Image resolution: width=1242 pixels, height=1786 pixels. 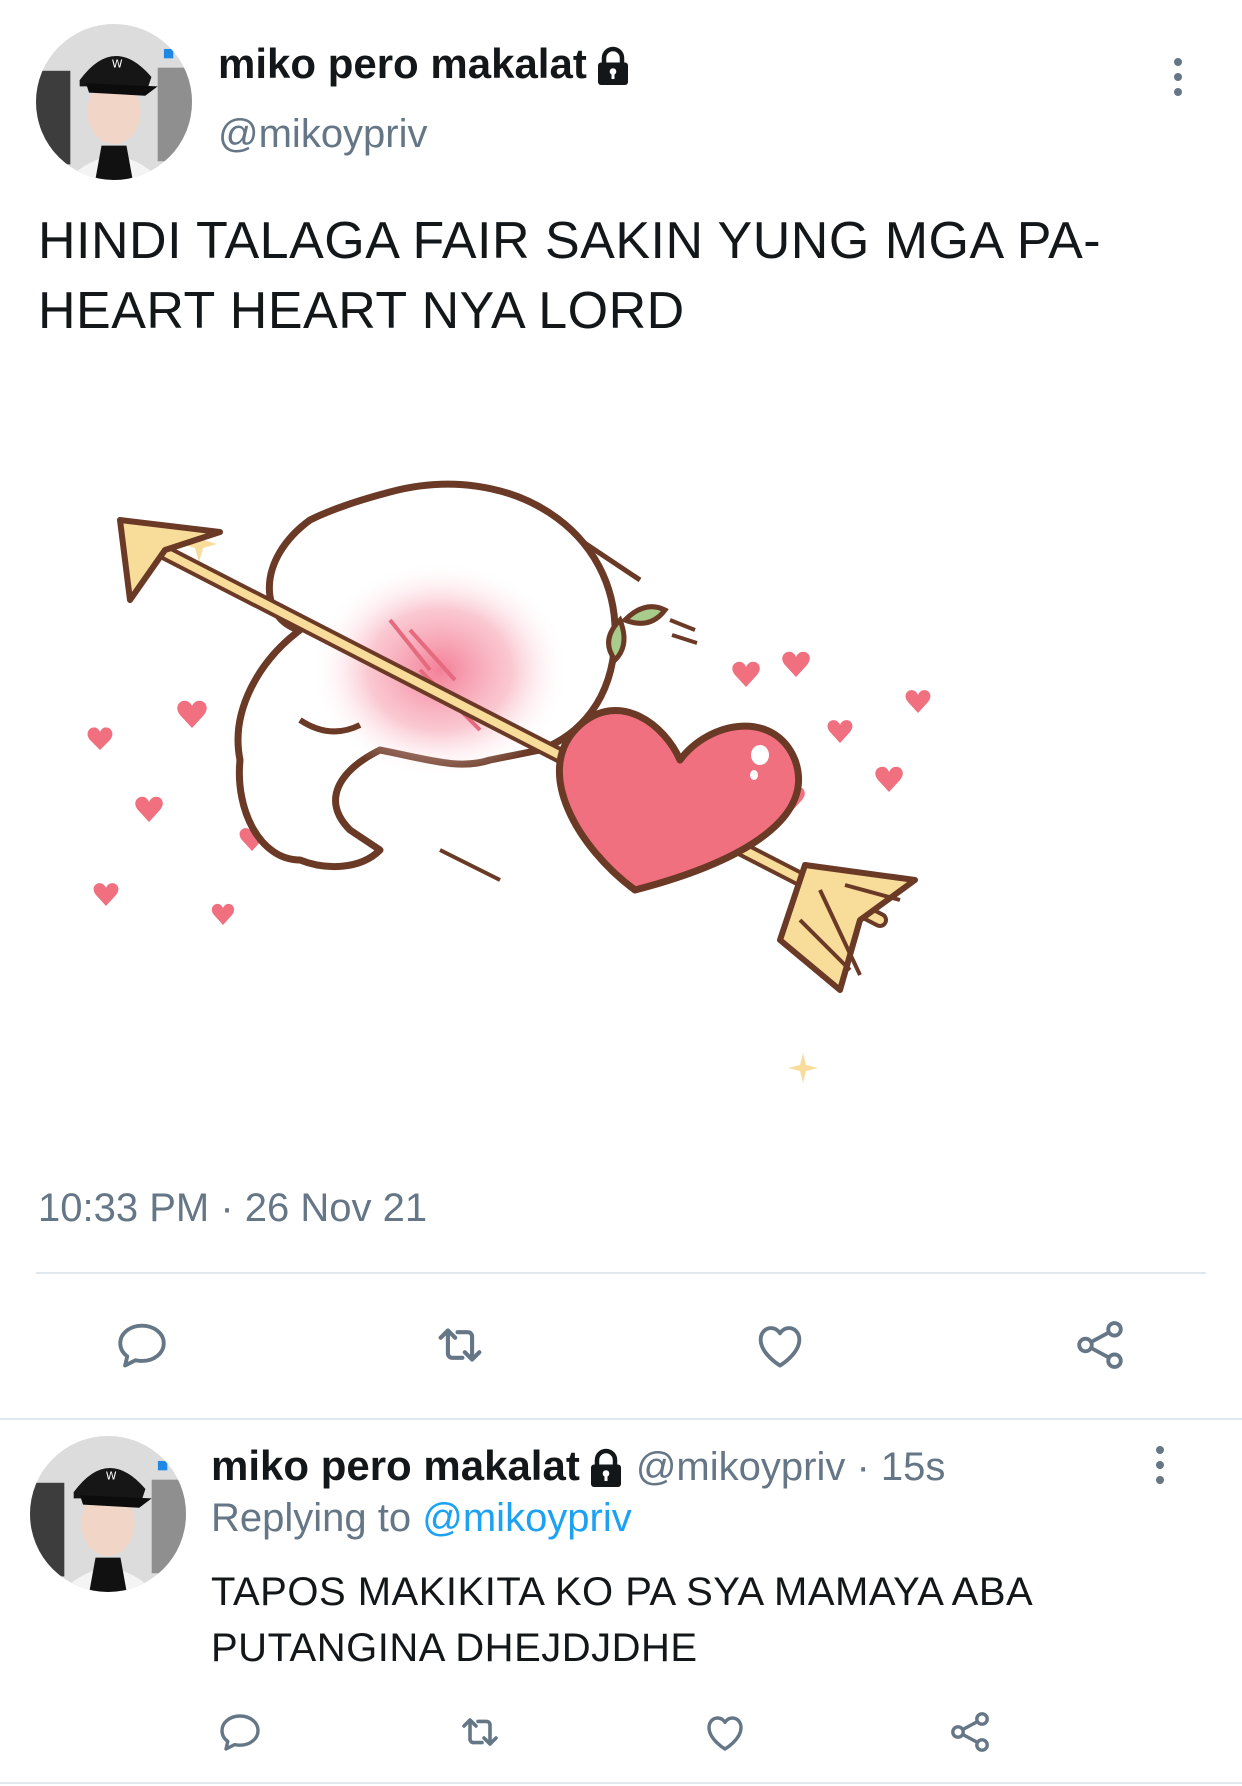 What do you see at coordinates (621, 1419) in the screenshot?
I see `tweet-separator` at bounding box center [621, 1419].